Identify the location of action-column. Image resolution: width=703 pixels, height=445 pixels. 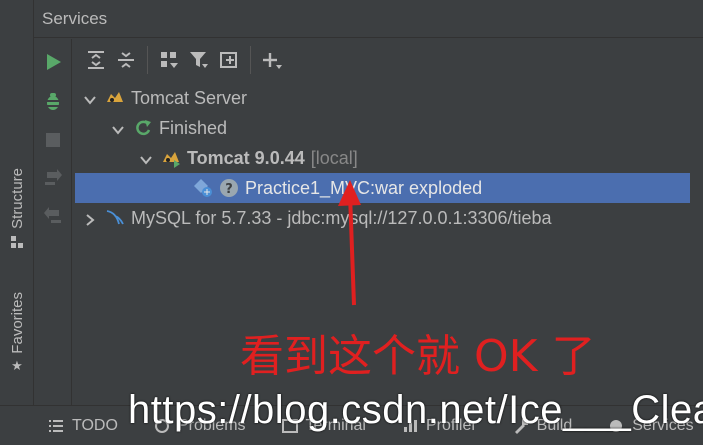
(53, 222).